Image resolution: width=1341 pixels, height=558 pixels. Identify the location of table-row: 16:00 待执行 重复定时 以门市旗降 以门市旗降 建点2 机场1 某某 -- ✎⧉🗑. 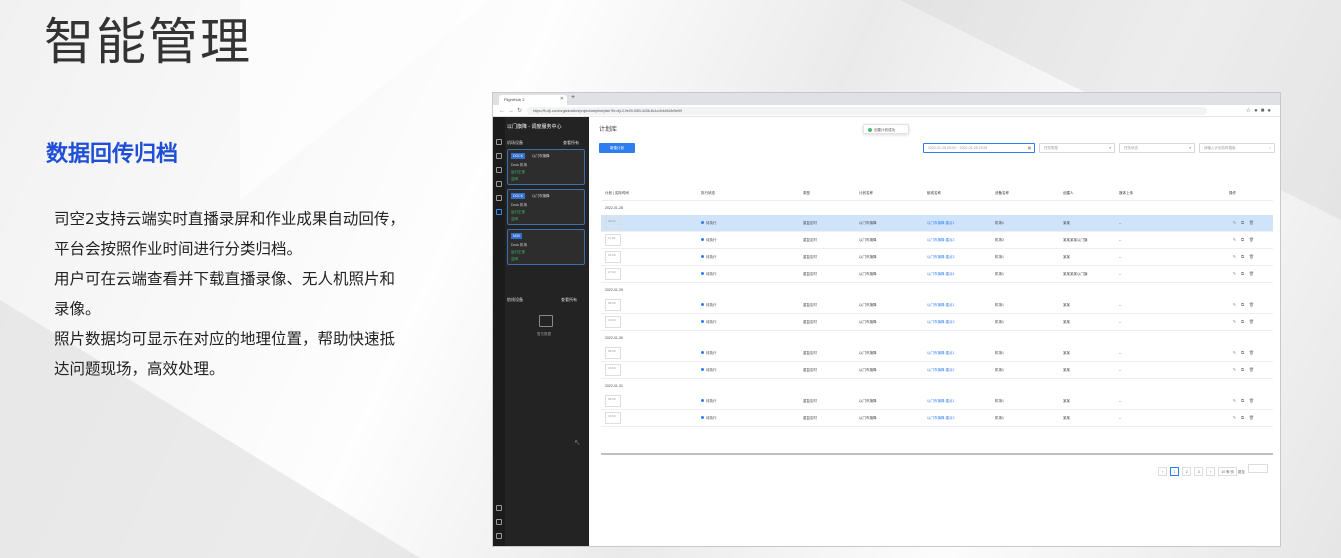
(937, 370).